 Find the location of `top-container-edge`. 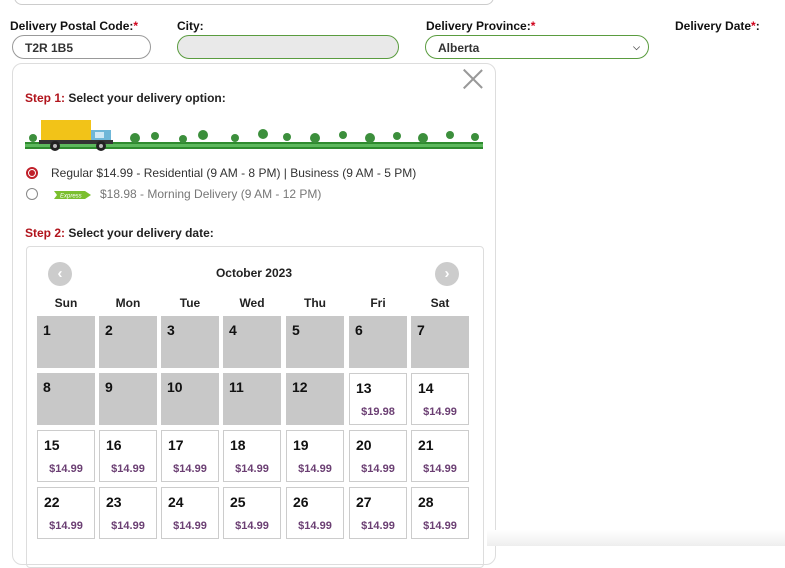

top-container-edge is located at coordinates (254, 2).